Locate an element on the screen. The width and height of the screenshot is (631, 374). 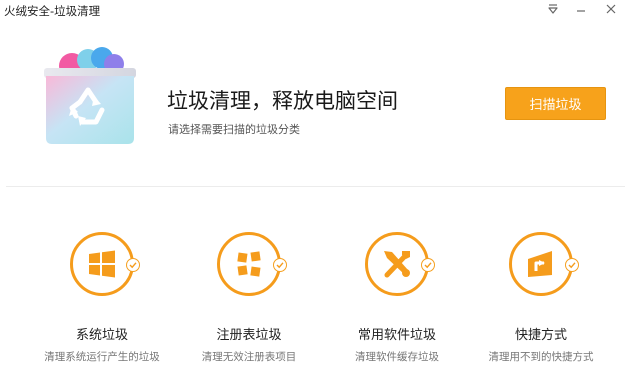
close-button is located at coordinates (611, 9).